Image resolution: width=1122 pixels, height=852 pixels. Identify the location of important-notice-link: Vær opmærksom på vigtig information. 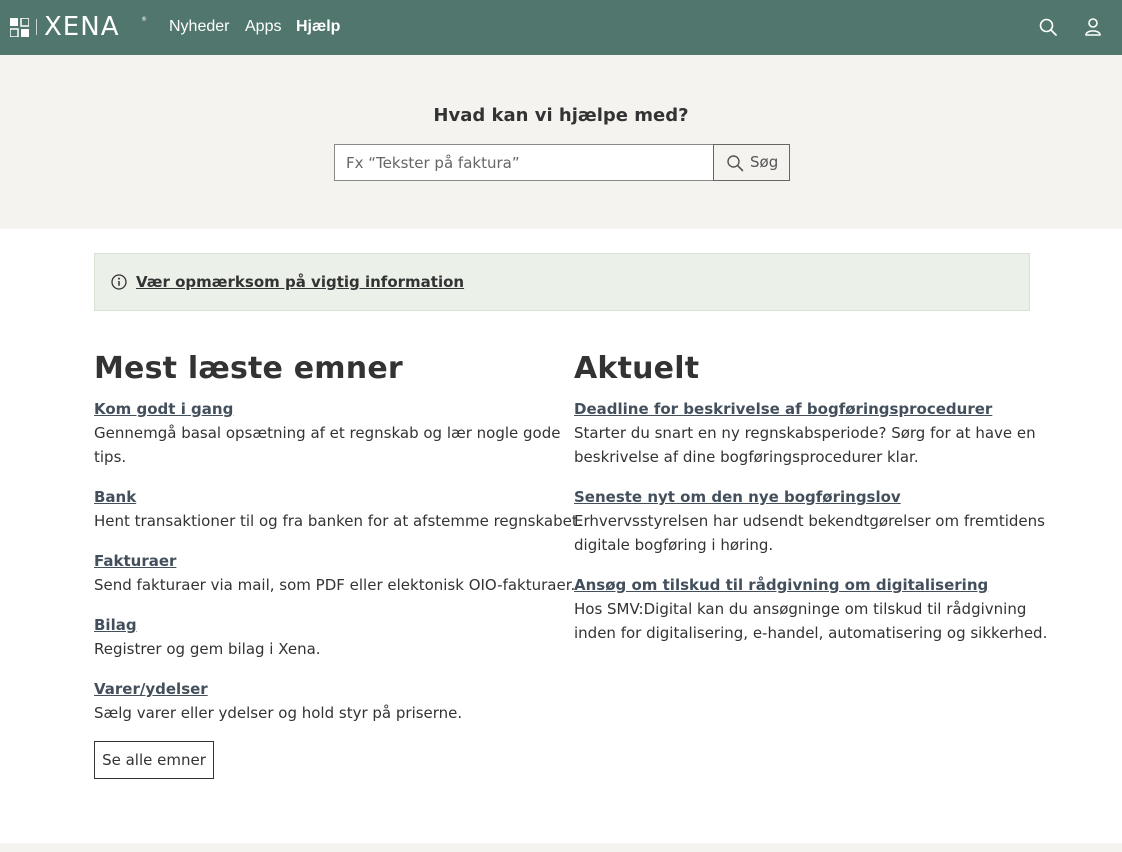
(300, 282).